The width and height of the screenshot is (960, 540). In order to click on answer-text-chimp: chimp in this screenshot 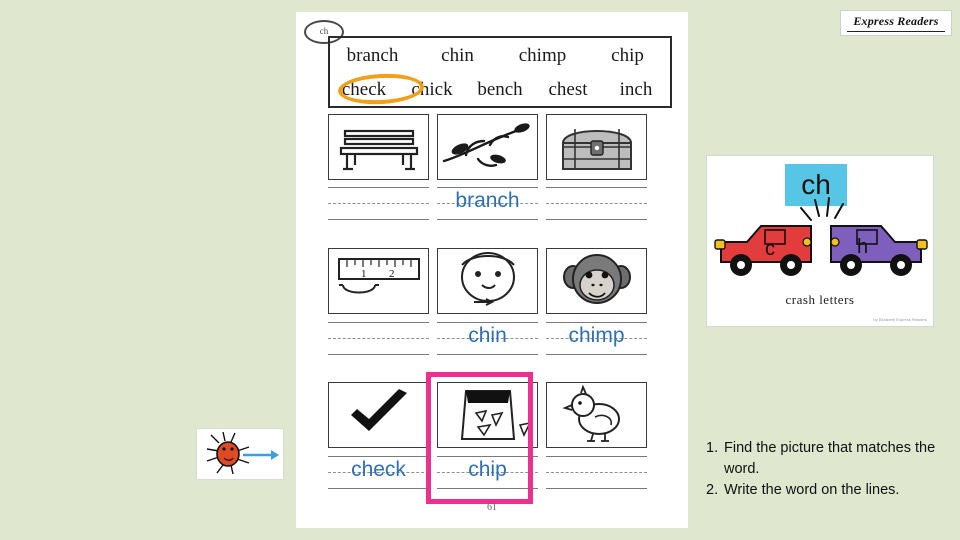, I will do `click(596, 335)`.